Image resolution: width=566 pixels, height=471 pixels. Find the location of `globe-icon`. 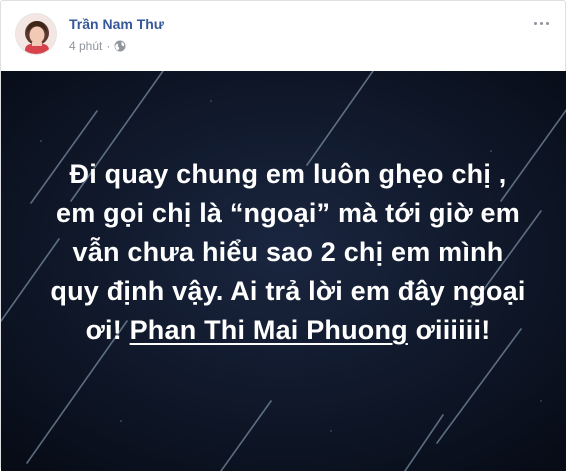

globe-icon is located at coordinates (120, 46).